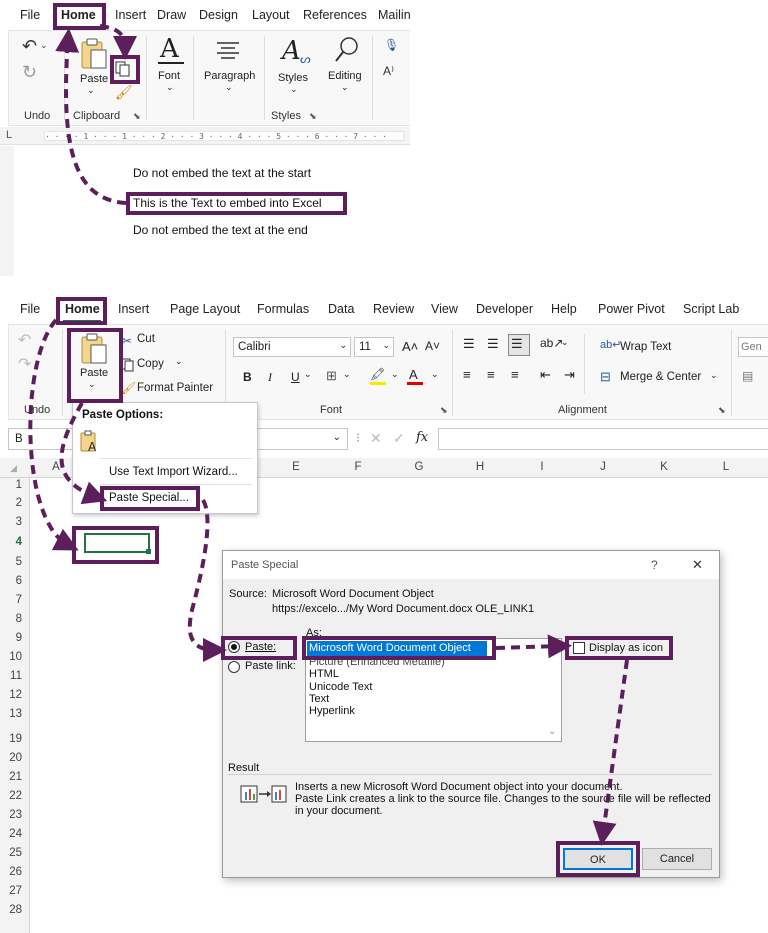 This screenshot has height=933, width=768. I want to click on arrow-home-to-cell, so click(53, 434).